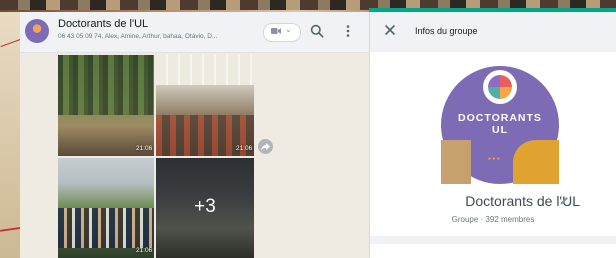 The height and width of the screenshot is (258, 616). What do you see at coordinates (205, 105) in the screenshot?
I see `media-thumbnail-classroom` at bounding box center [205, 105].